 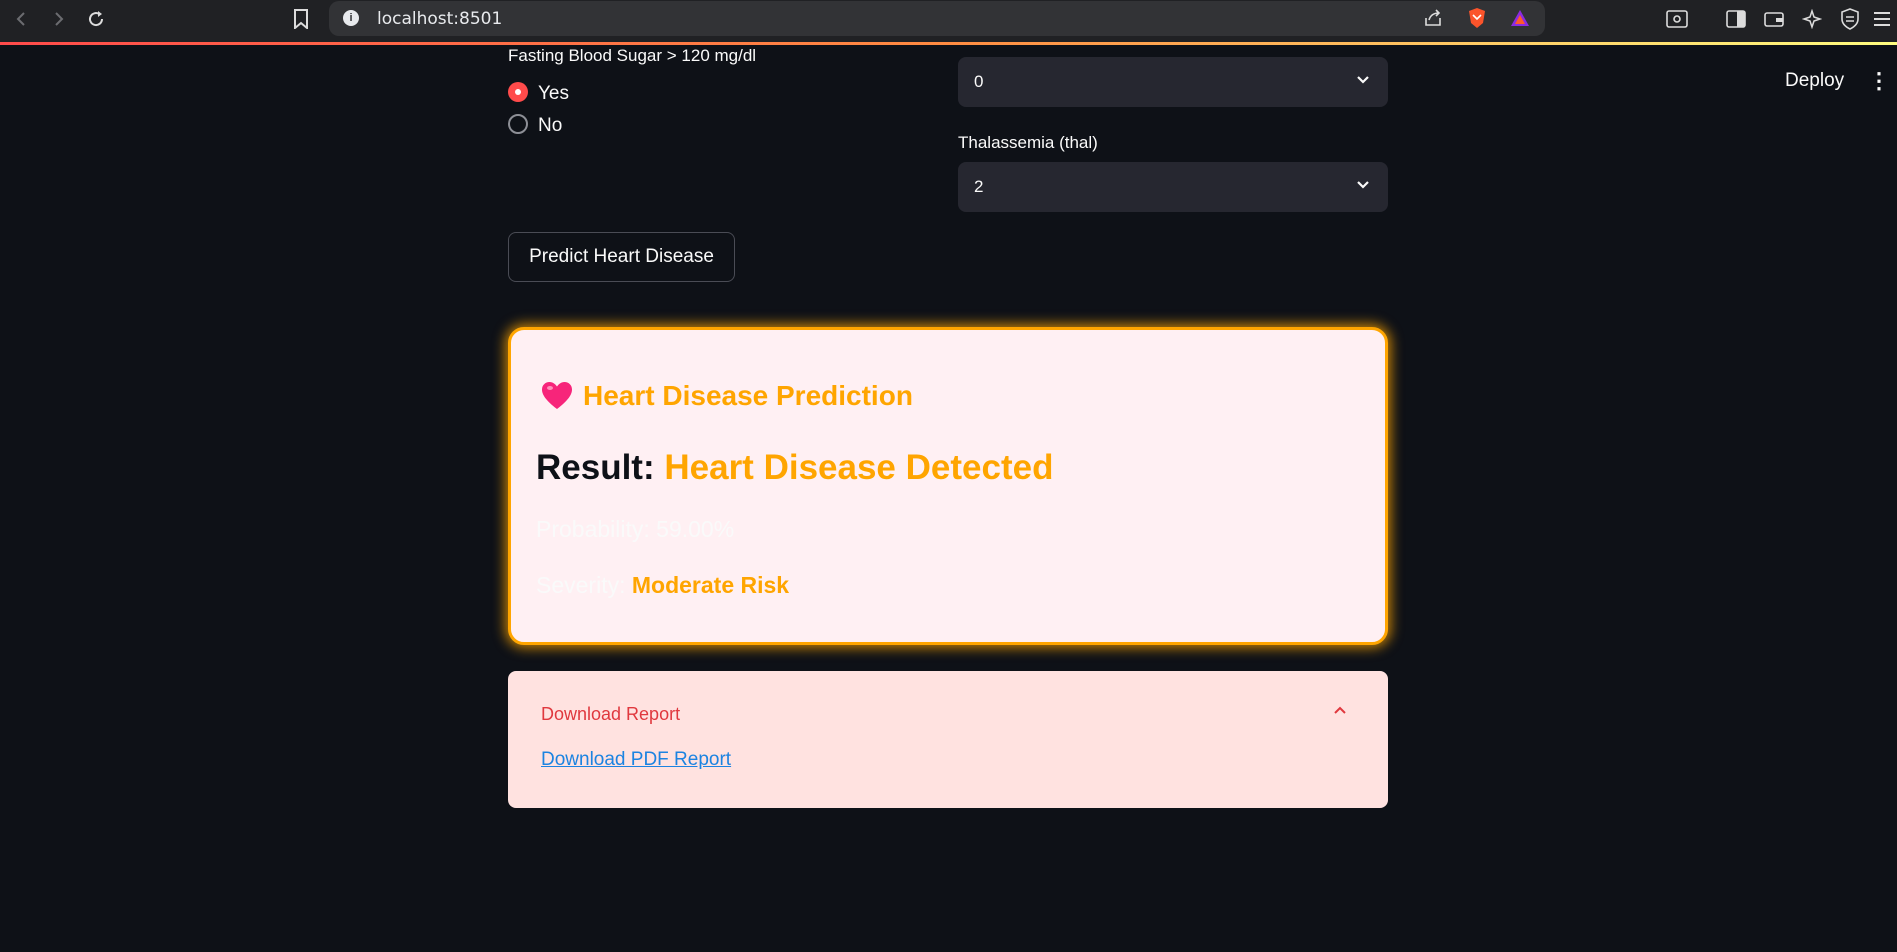 I want to click on fbs-label: Fasting Blood Sugar > 120 mg/dl, so click(x=632, y=55).